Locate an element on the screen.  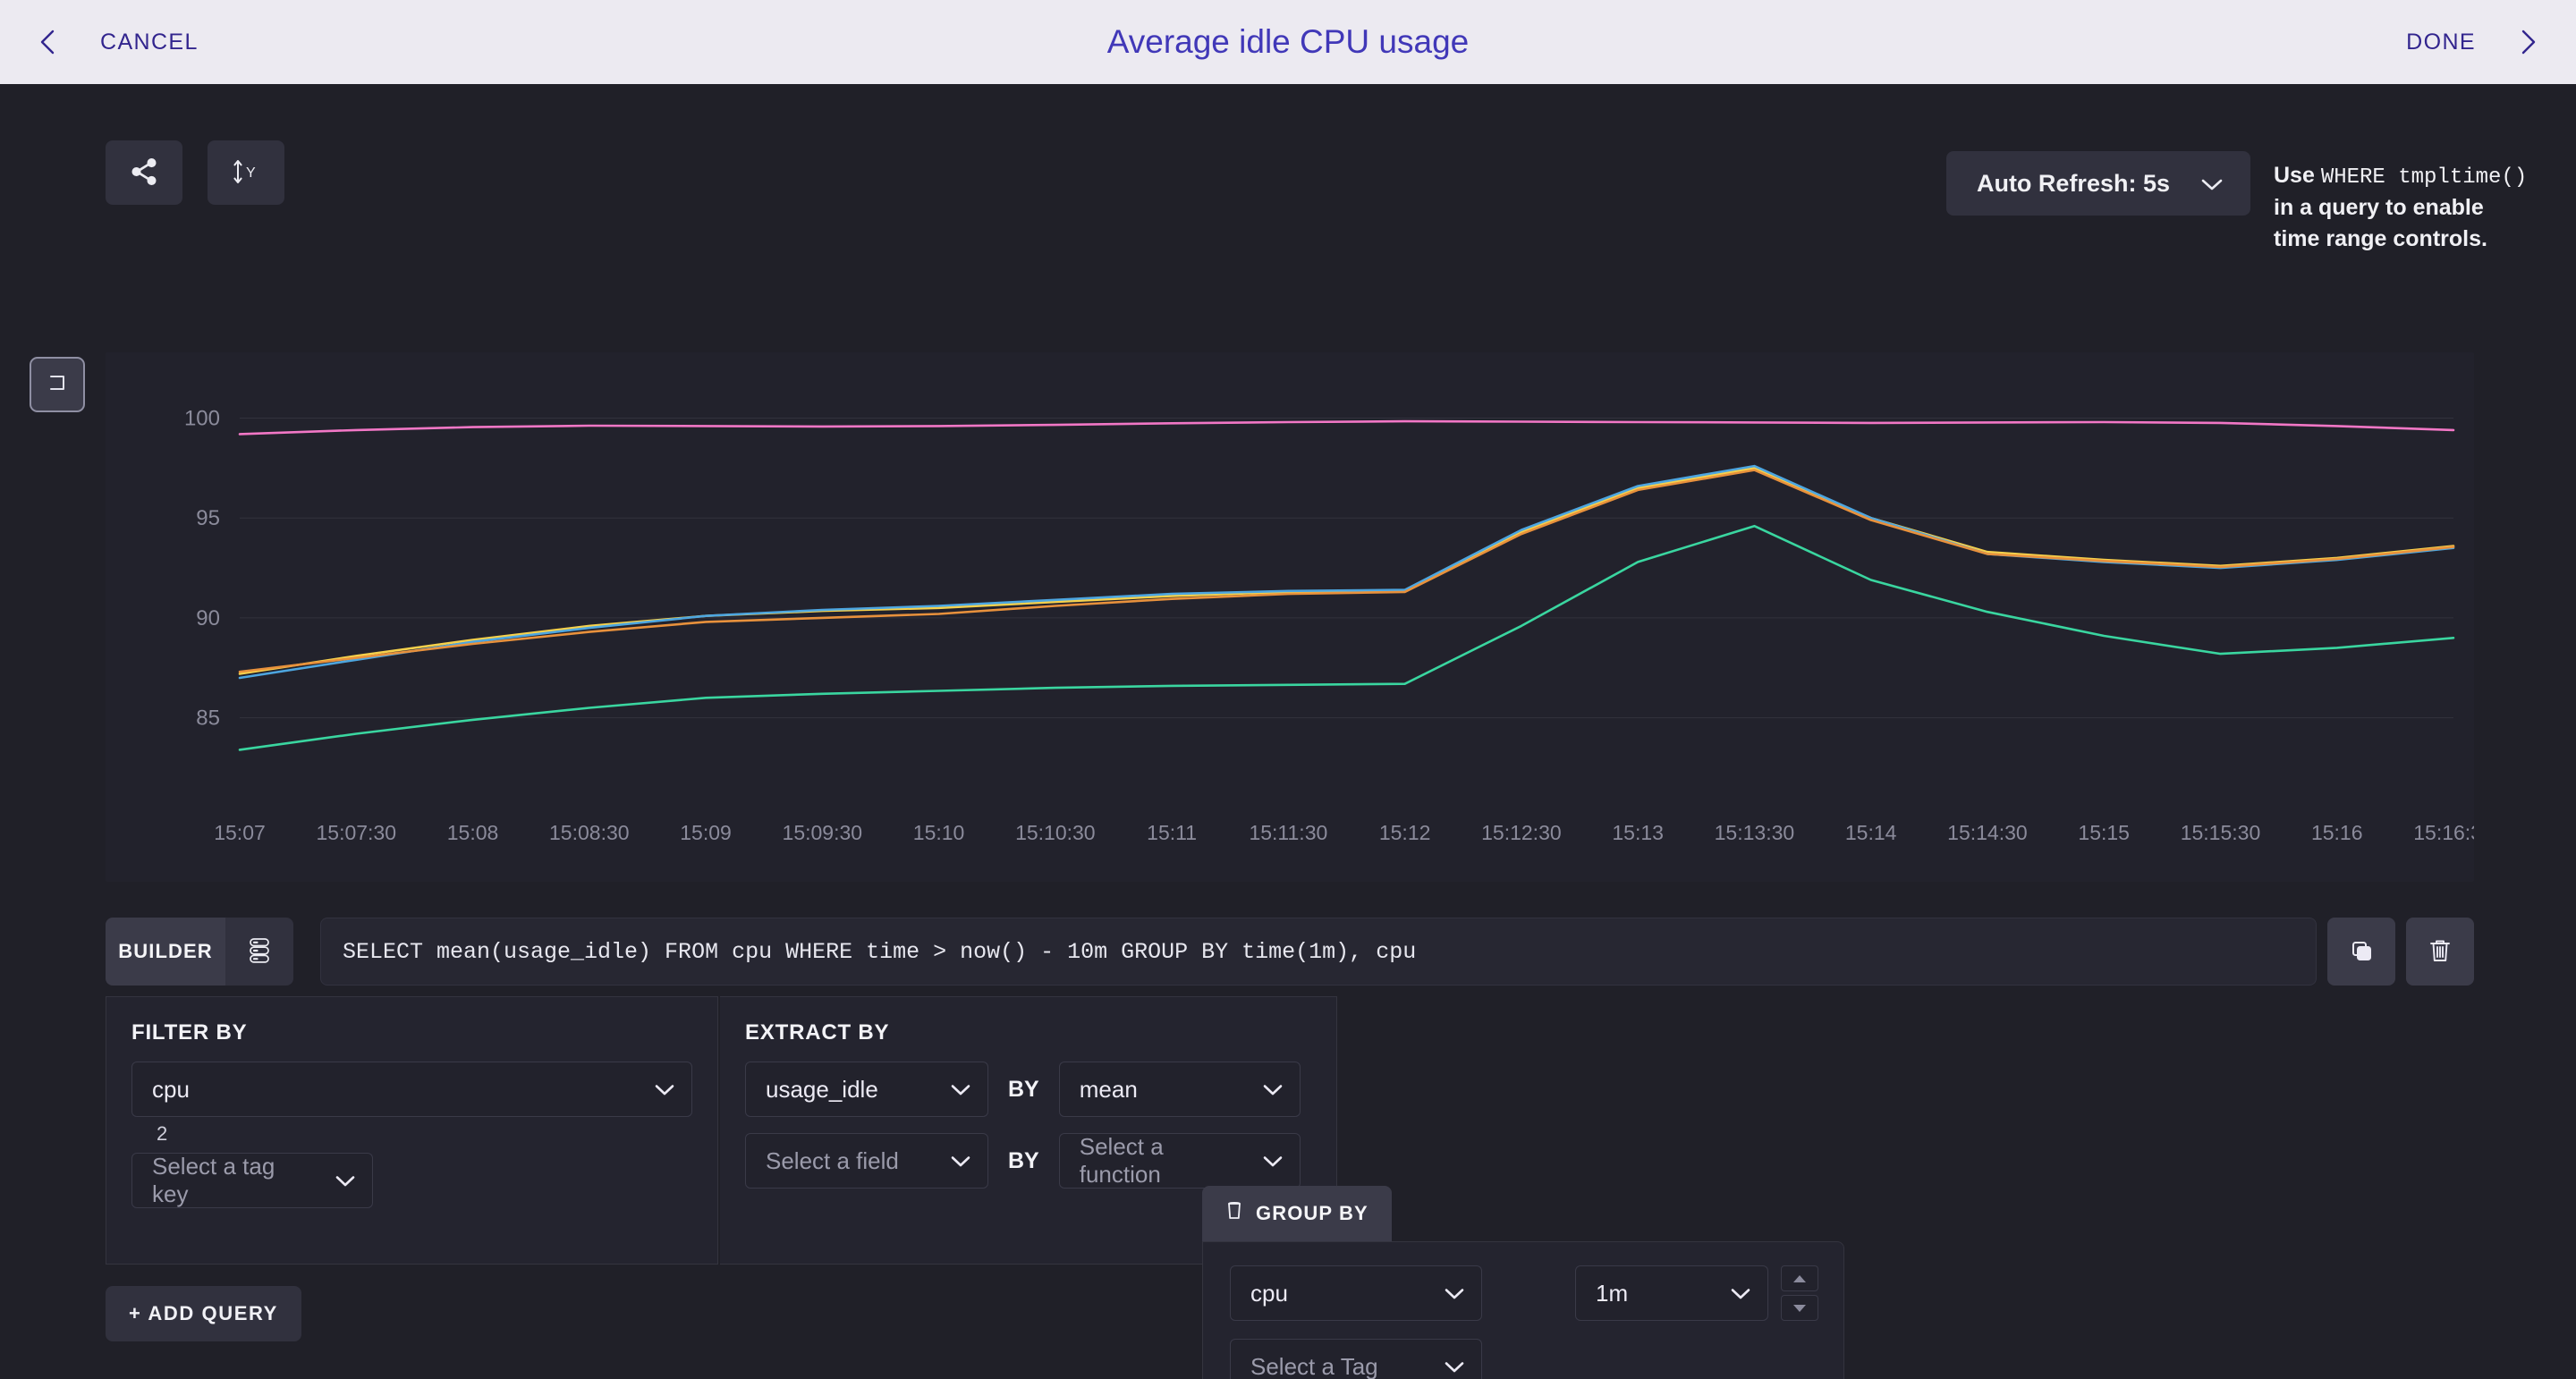
group-by-tag-placeholder: Select a Tag is located at coordinates (1314, 1365).